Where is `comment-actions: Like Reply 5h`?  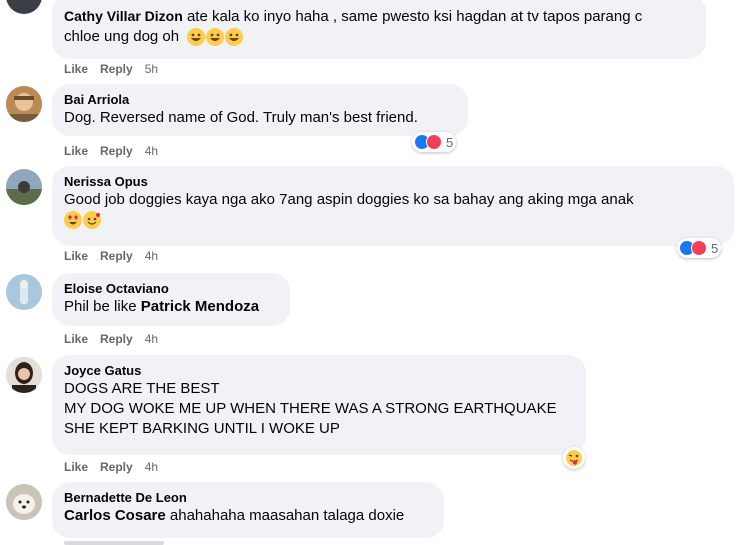 comment-actions: Like Reply 5h is located at coordinates (117, 69).